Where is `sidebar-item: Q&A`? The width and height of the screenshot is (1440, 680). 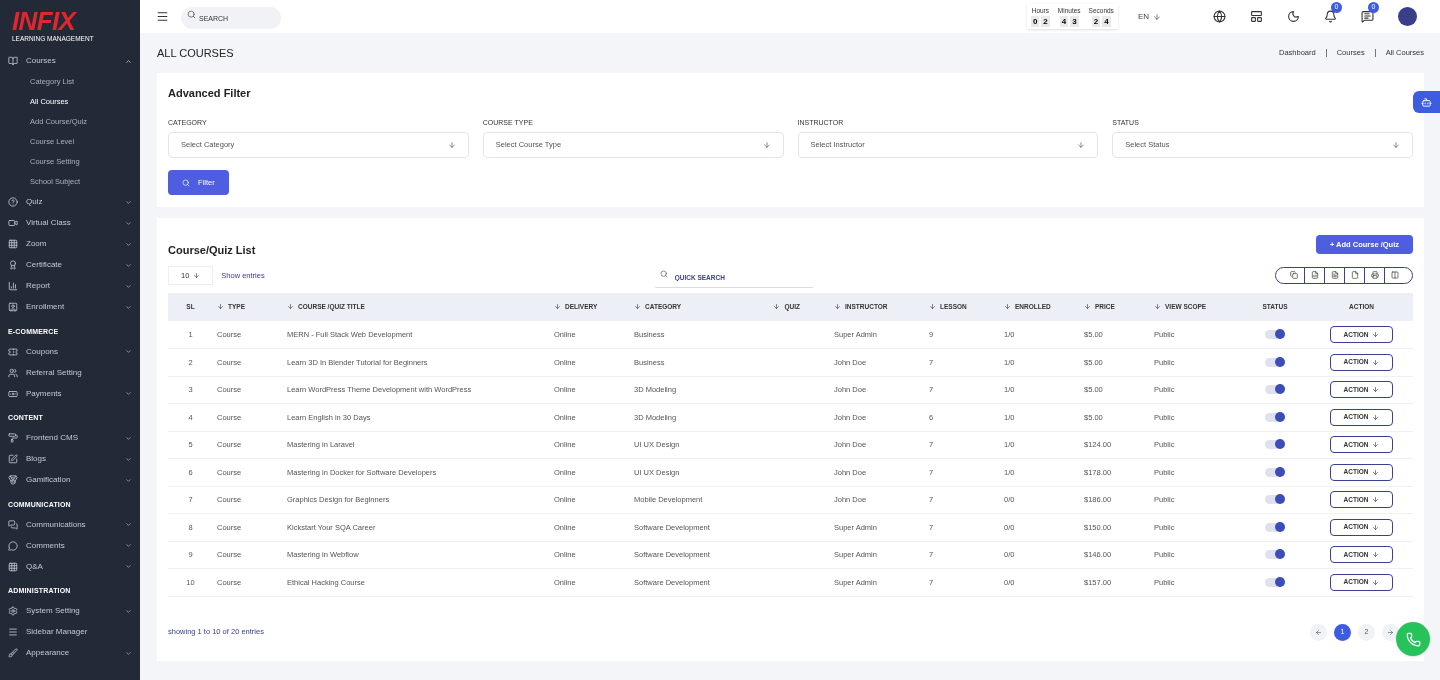
sidebar-item: Q&A is located at coordinates (70, 566).